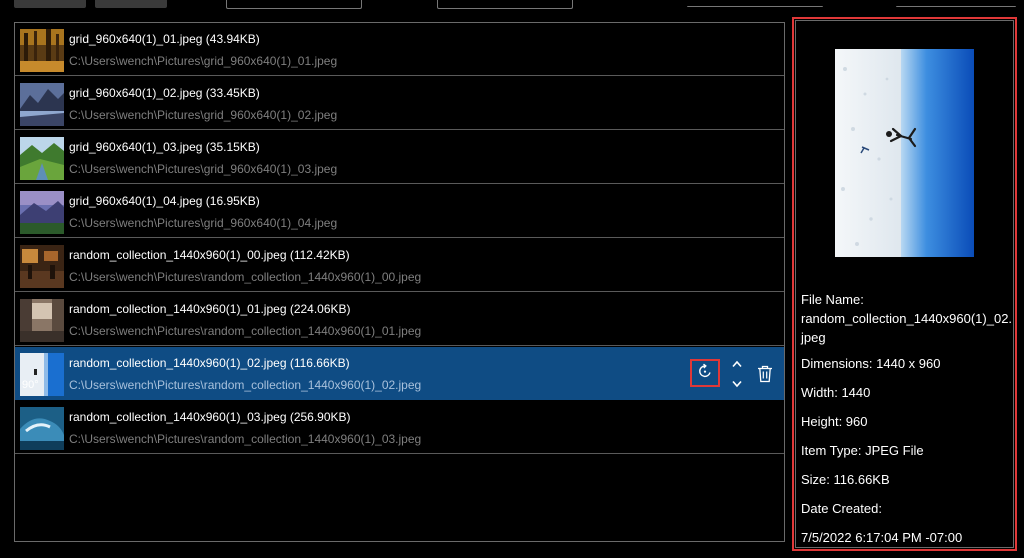  I want to click on dimensions-text: Dimensions: 1440 x 960, so click(871, 363).